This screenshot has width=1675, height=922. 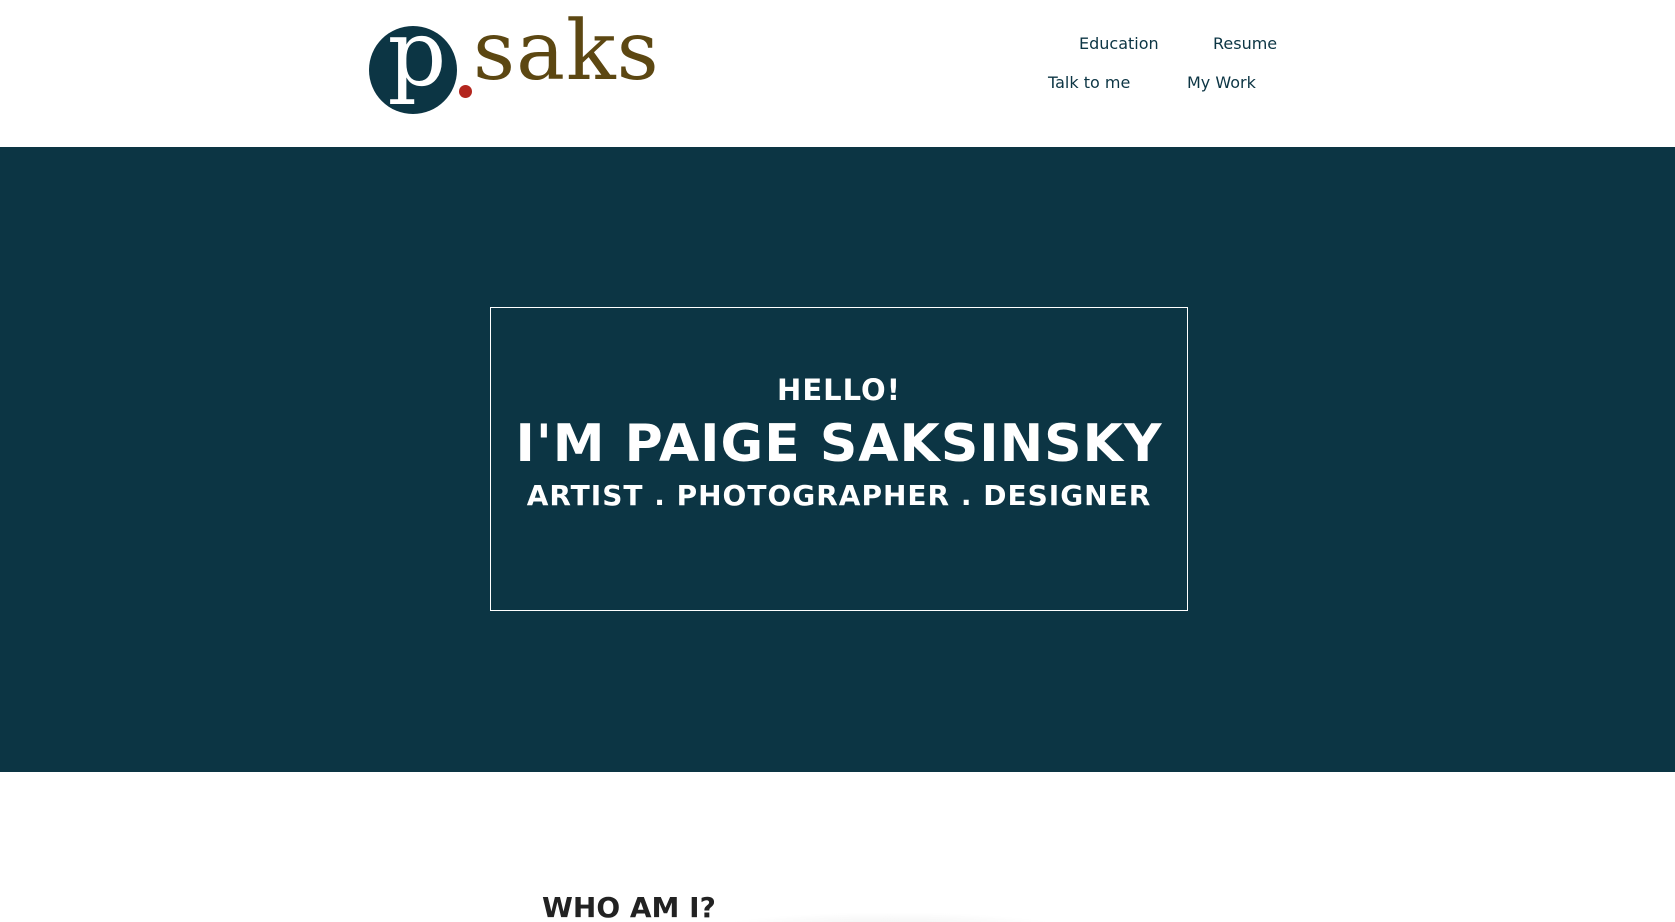 I want to click on logo-letter: p, so click(x=417, y=53).